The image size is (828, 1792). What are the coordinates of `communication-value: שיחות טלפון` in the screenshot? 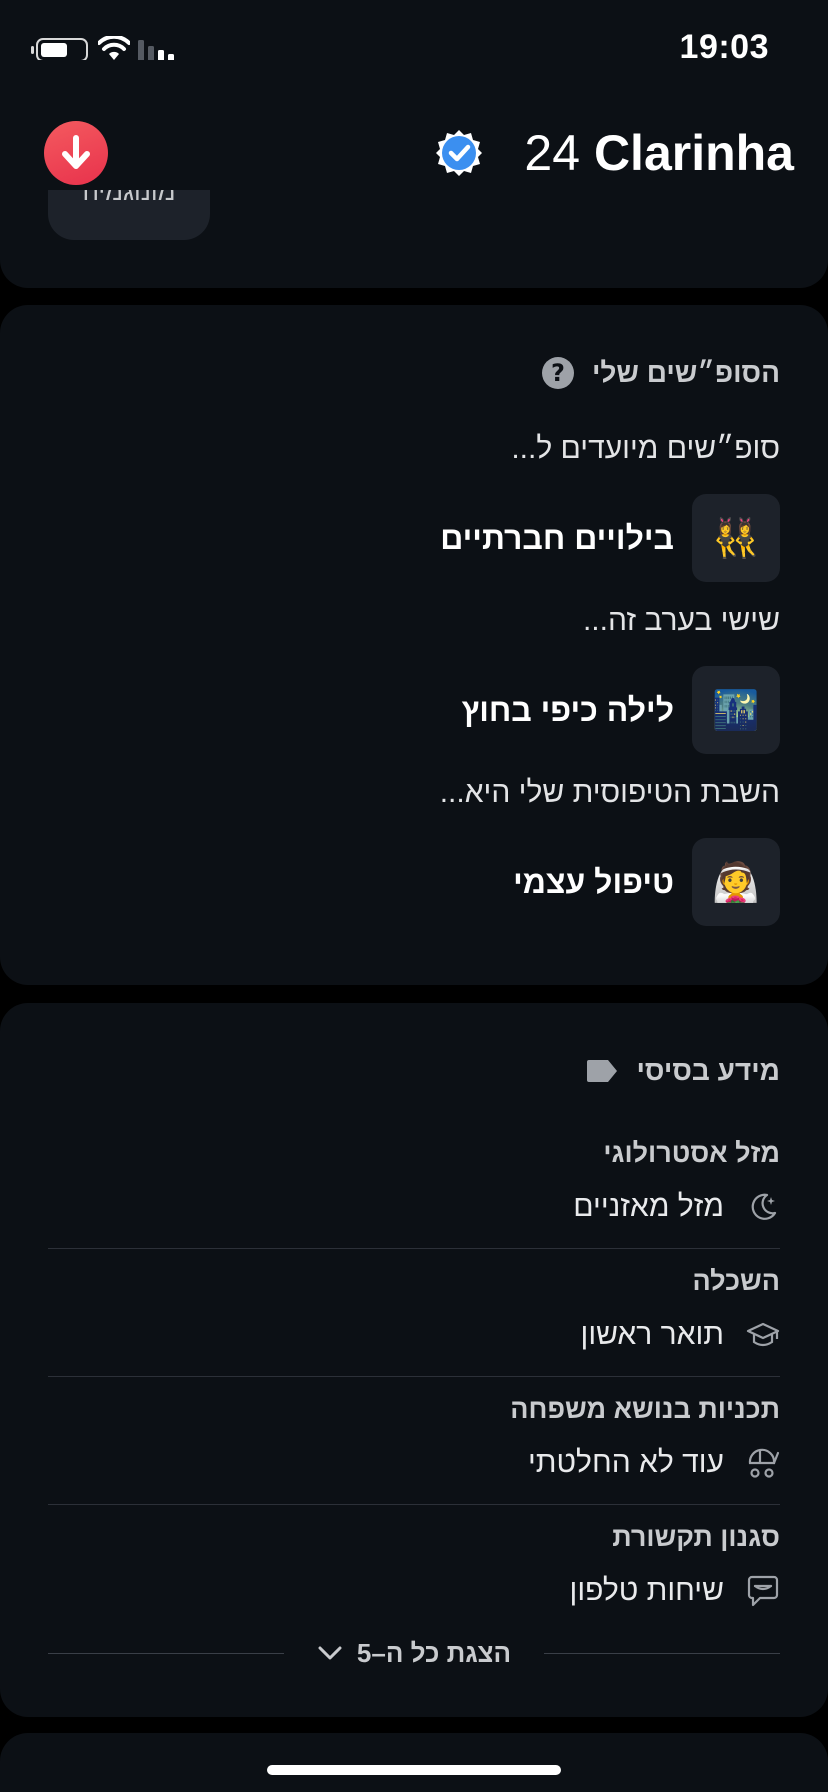 It's located at (646, 1590).